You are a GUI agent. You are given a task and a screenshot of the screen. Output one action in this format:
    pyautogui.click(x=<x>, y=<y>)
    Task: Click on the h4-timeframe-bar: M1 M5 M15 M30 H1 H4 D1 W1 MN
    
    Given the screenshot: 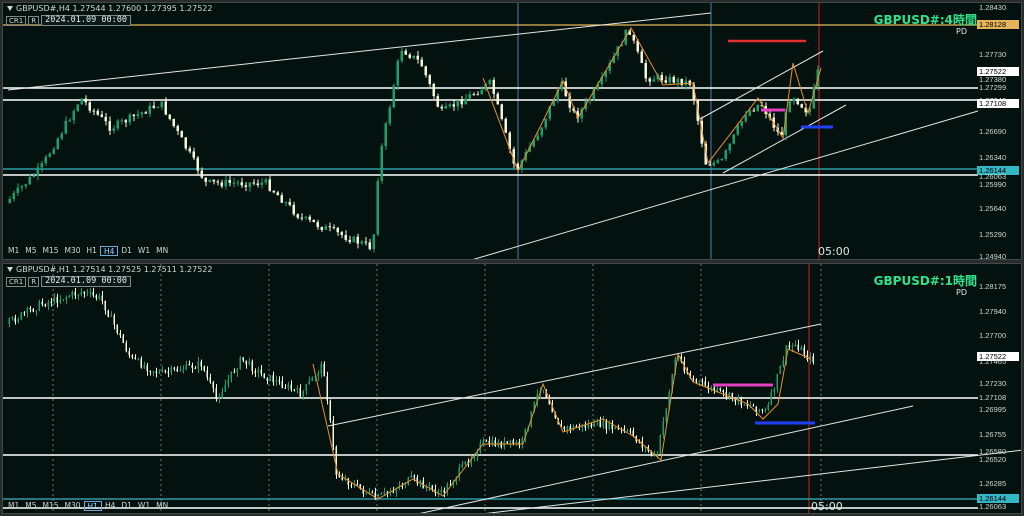 What is the action you would take?
    pyautogui.click(x=88, y=251)
    